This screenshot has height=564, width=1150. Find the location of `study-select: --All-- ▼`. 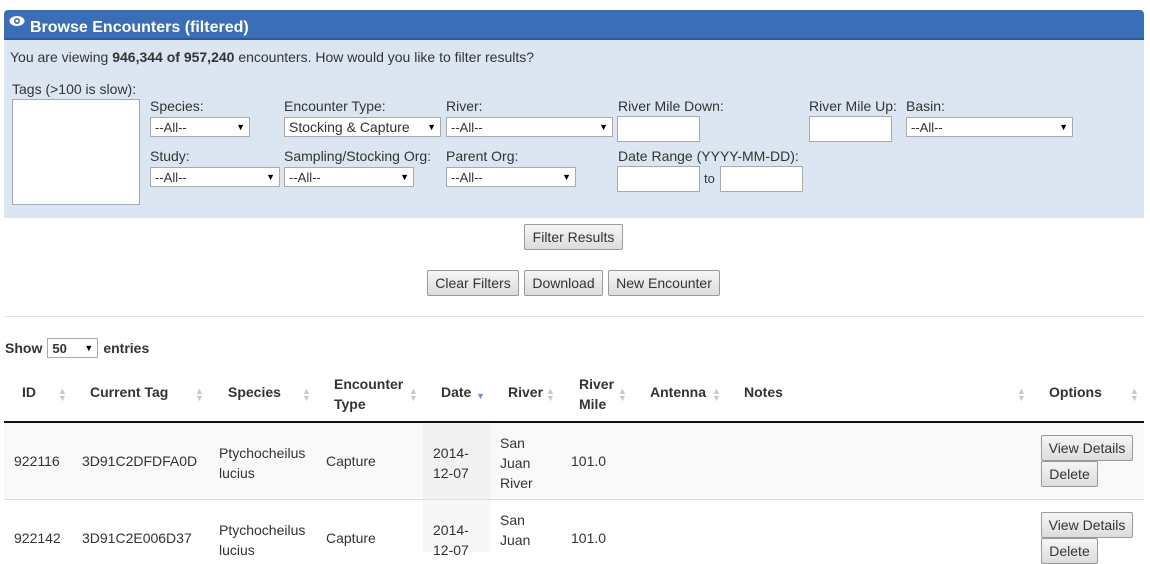

study-select: --All-- ▼ is located at coordinates (215, 177).